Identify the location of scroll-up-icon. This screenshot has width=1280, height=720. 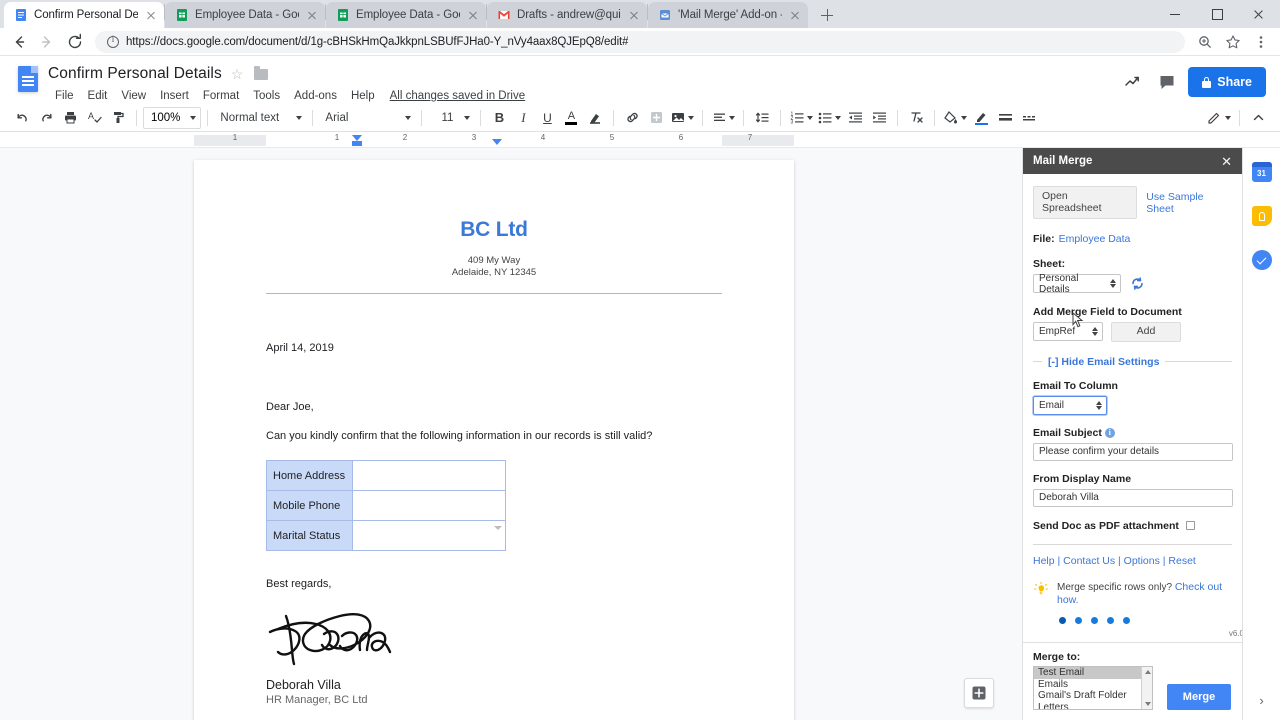
(1147, 672).